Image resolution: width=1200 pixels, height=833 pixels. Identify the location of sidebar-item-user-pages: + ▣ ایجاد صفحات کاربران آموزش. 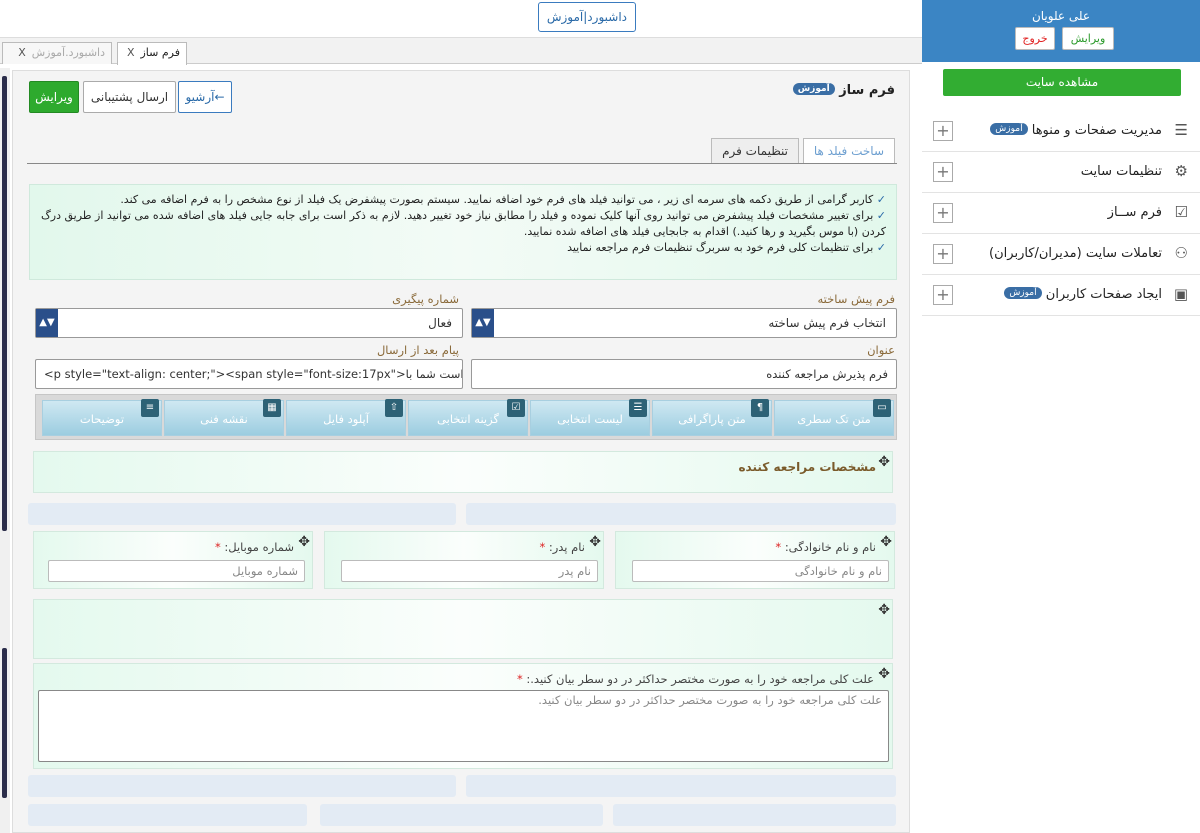
(1061, 295).